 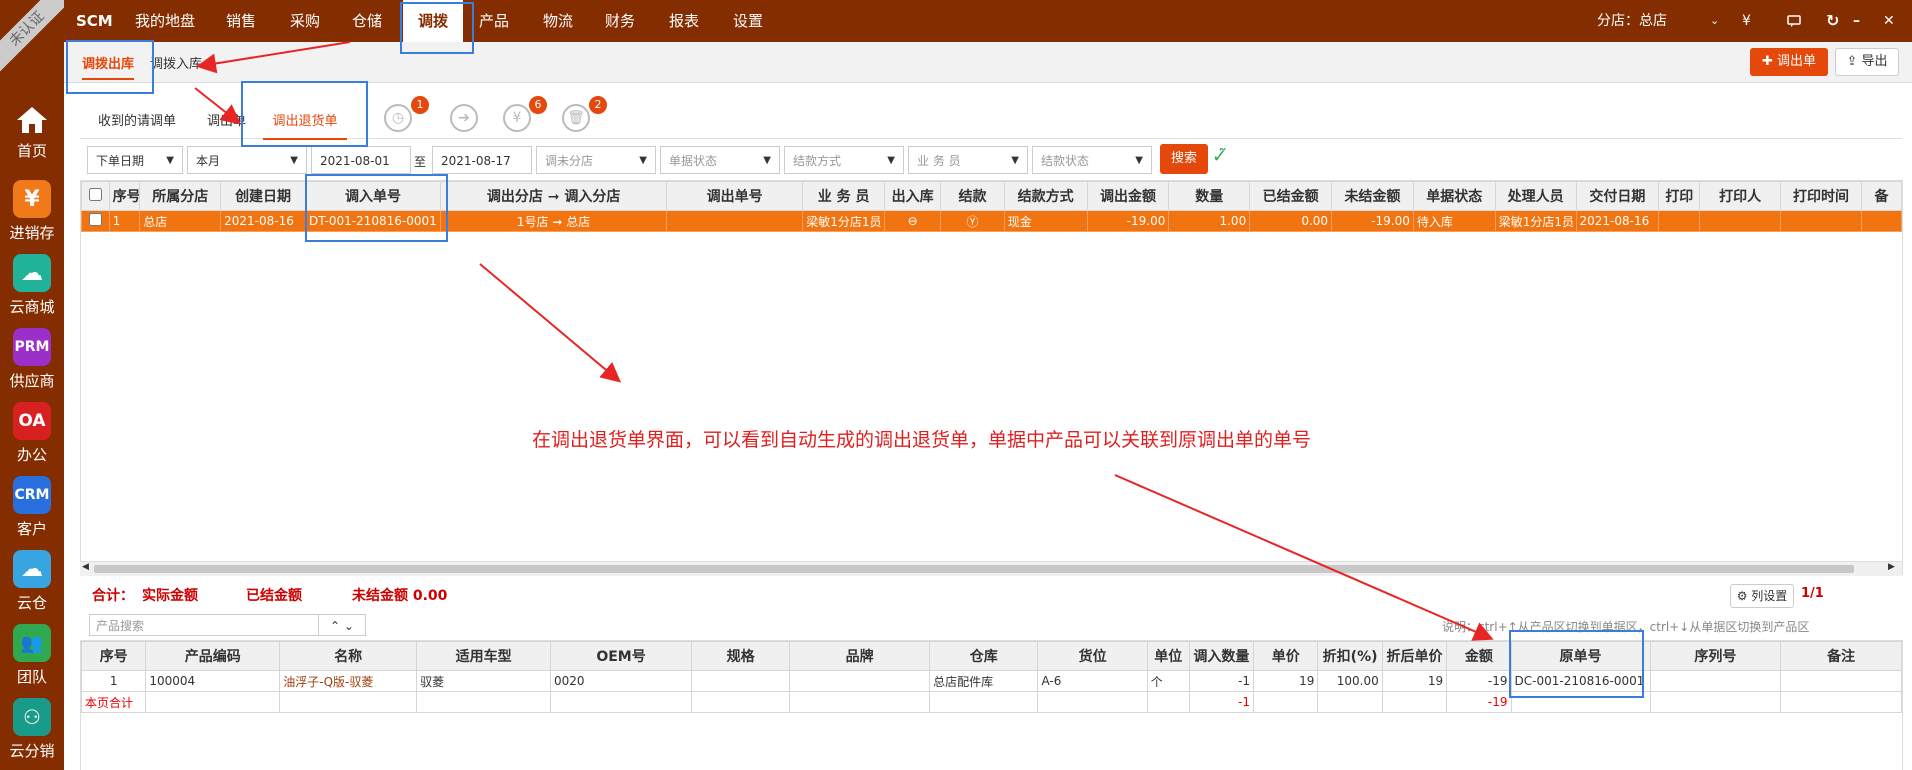 I want to click on dcol-spec: 规格, so click(x=741, y=656).